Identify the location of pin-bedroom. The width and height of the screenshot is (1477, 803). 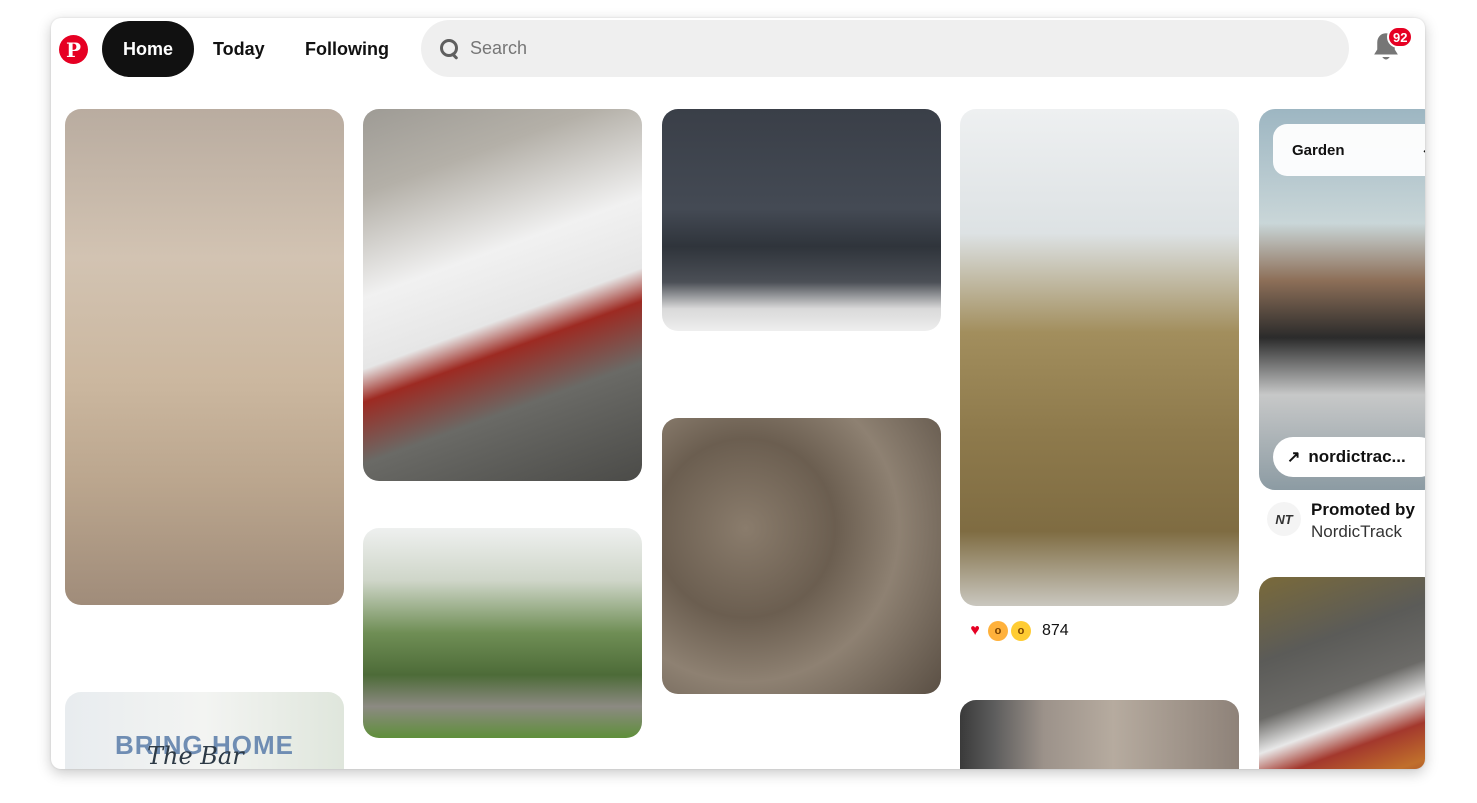
(801, 220).